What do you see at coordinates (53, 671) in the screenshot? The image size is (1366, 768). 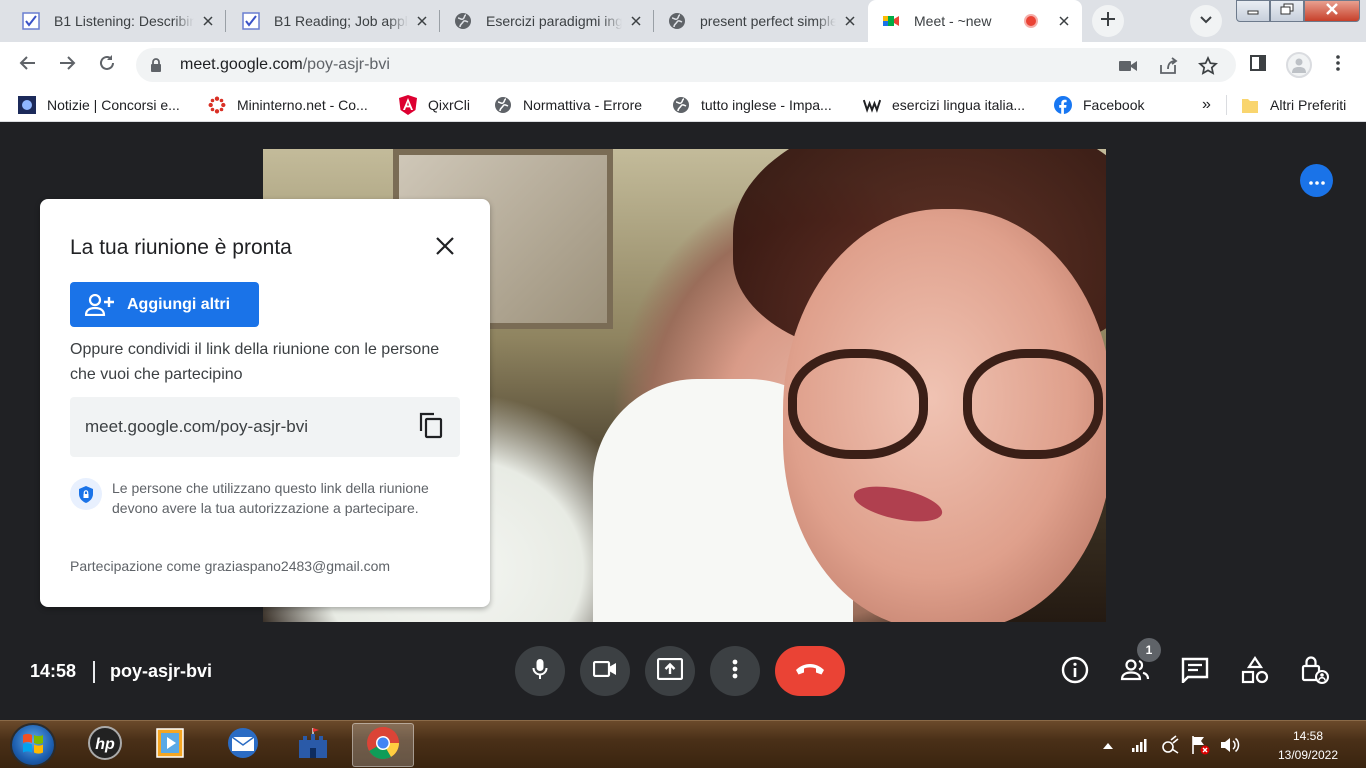 I see `meeting-time: 14:58` at bounding box center [53, 671].